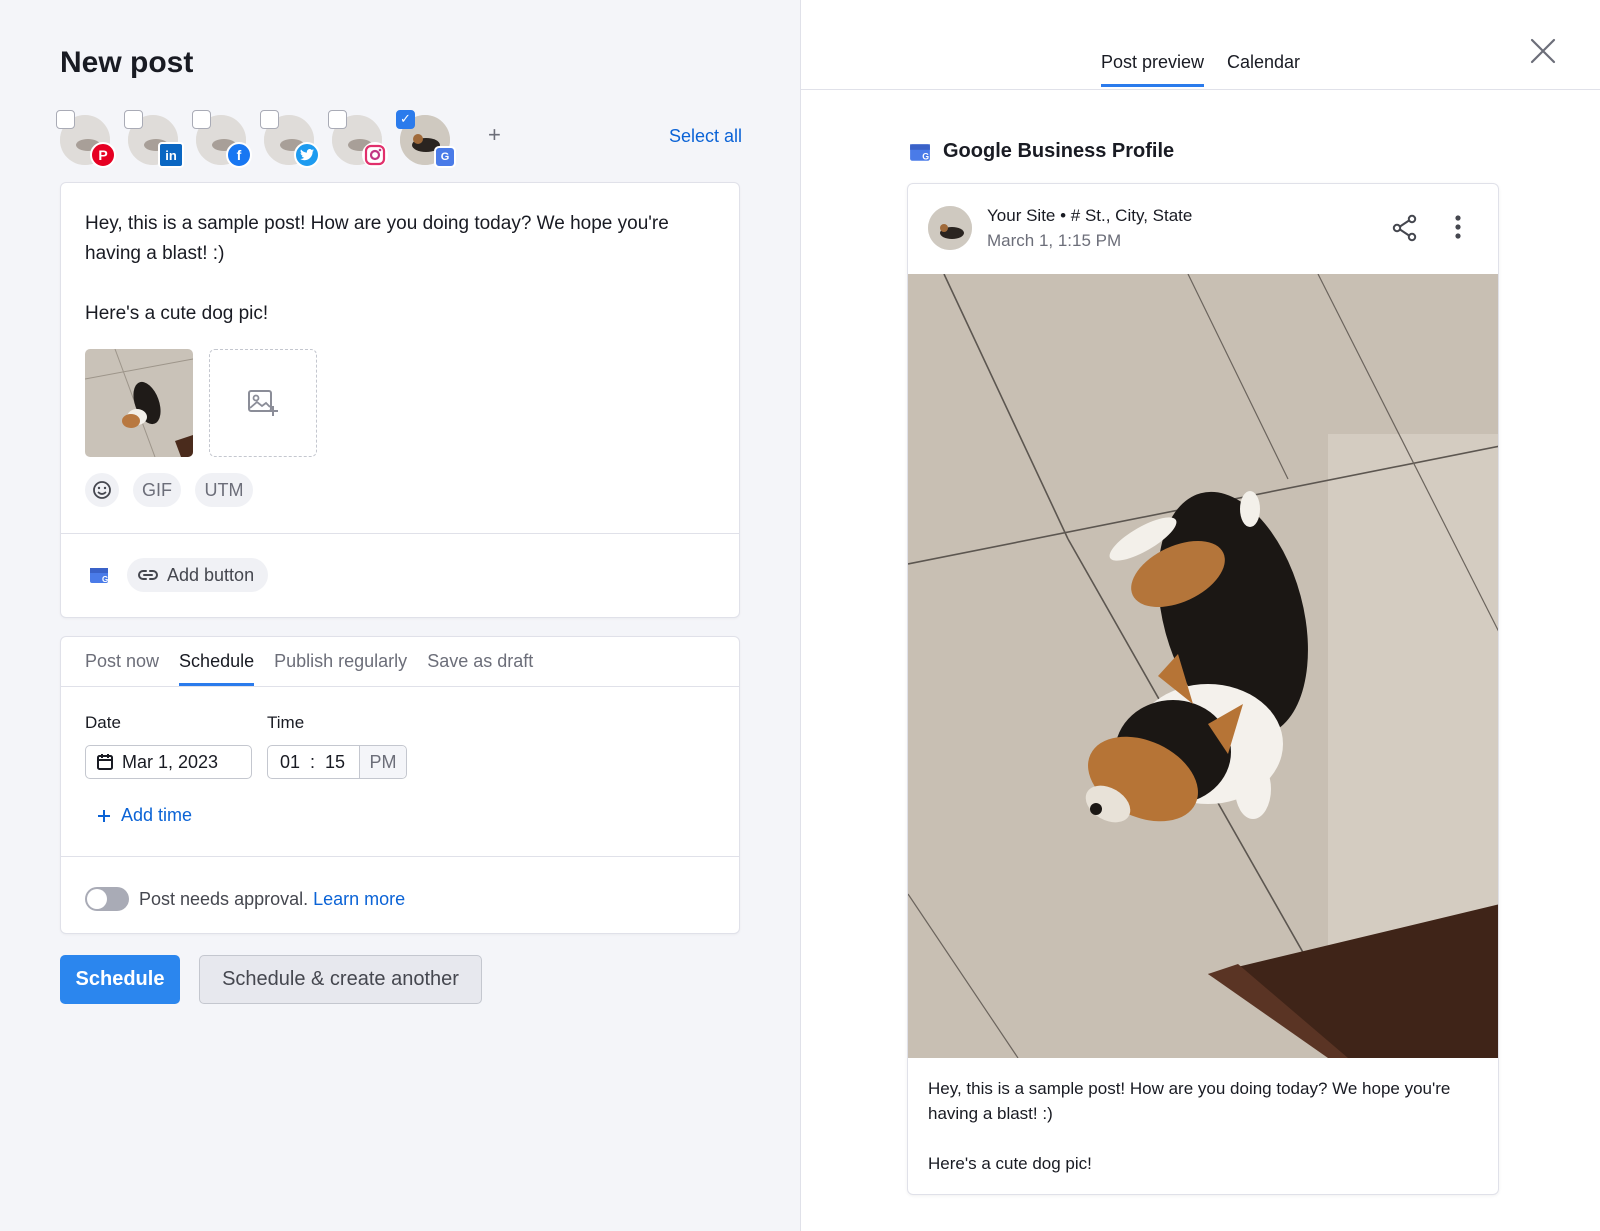 The image size is (1600, 1231). What do you see at coordinates (1059, 151) in the screenshot?
I see `platform-name: Google Business Profile` at bounding box center [1059, 151].